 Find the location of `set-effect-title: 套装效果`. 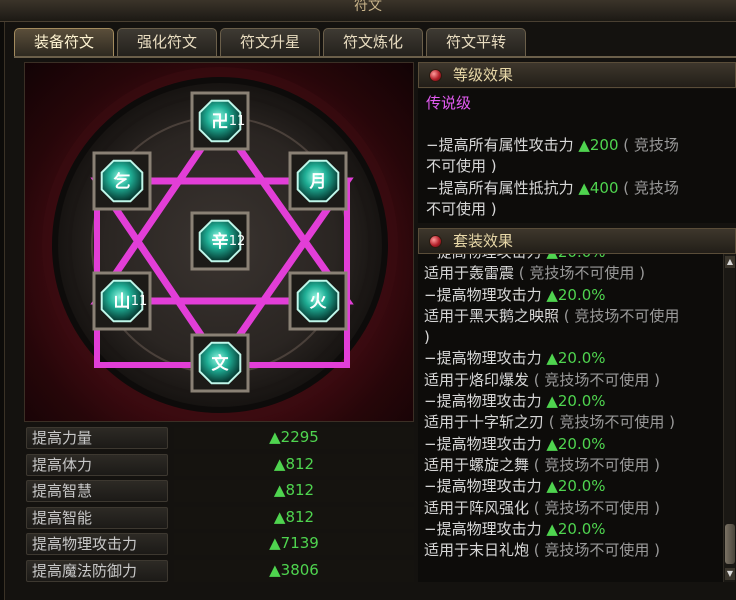

set-effect-title: 套装效果 is located at coordinates (483, 241).